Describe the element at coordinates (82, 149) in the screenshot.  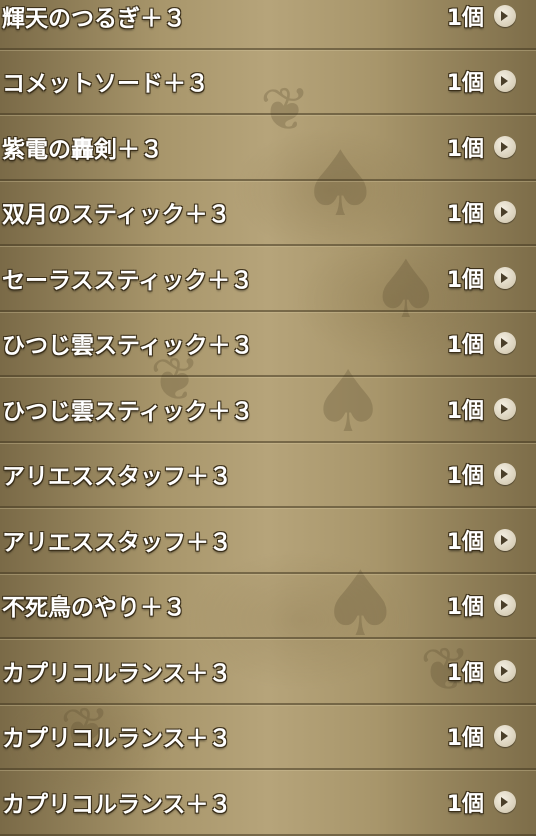
I see `item-name: 紫電の轟剣＋３` at that location.